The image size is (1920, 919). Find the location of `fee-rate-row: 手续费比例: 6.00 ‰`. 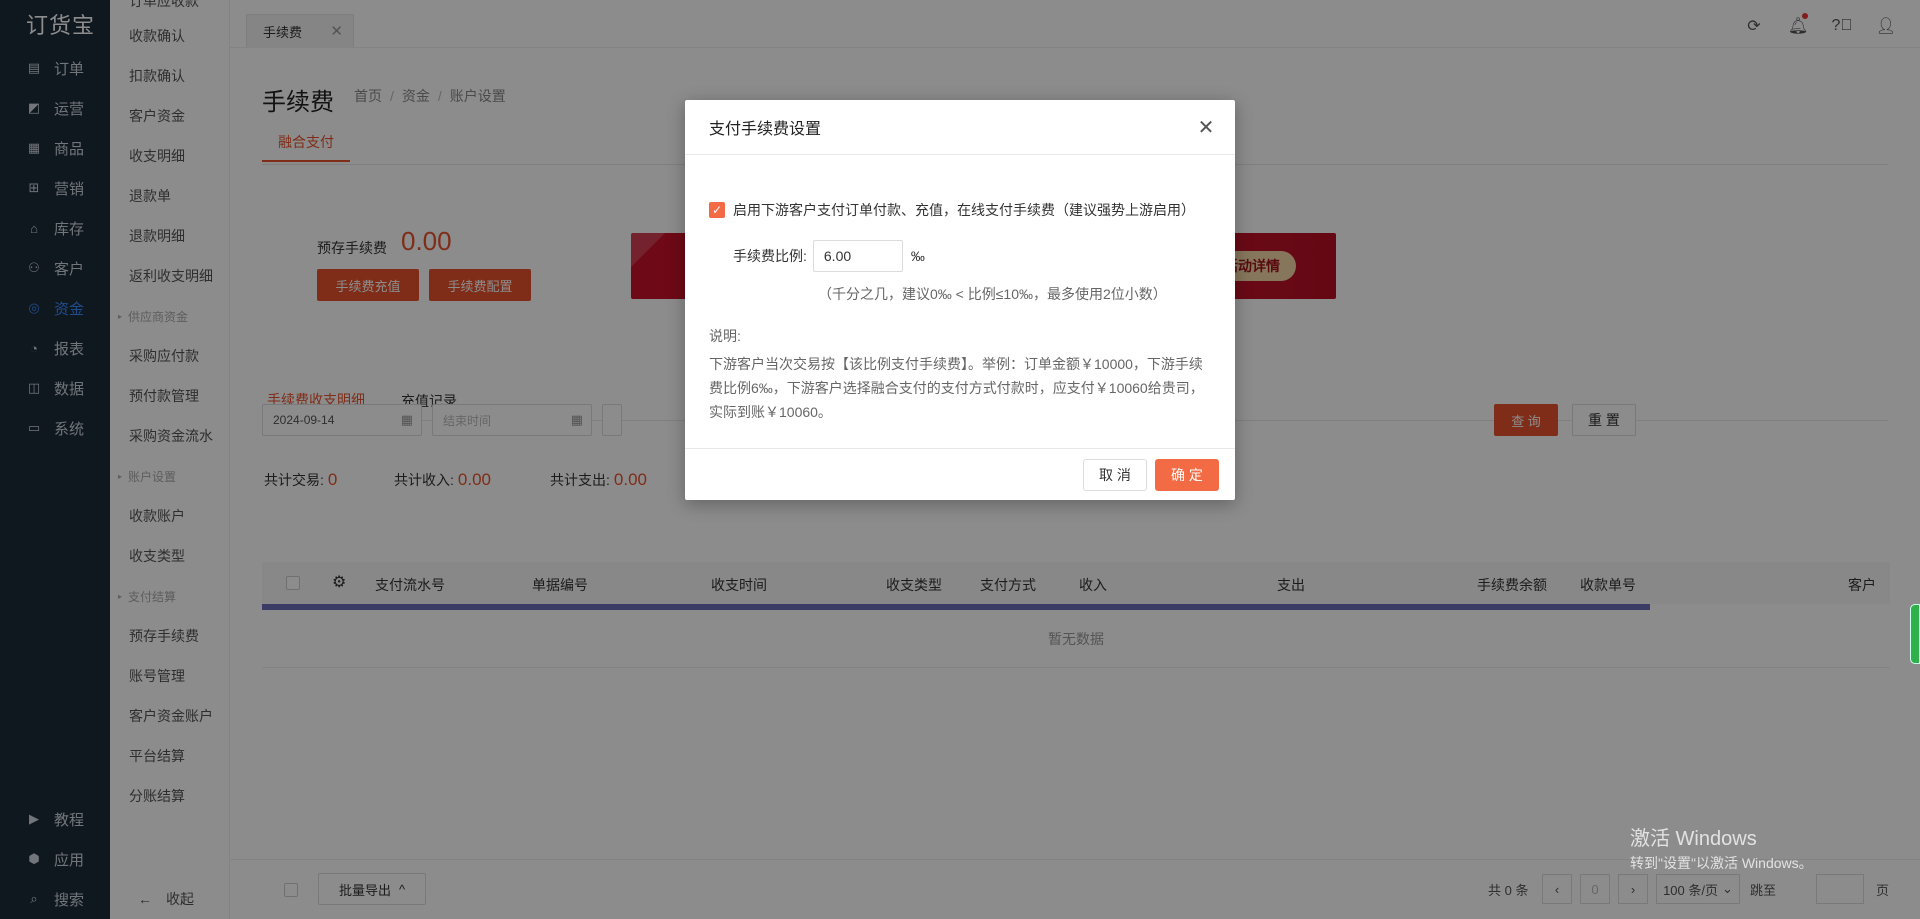

fee-rate-row: 手续费比例: 6.00 ‰ is located at coordinates (829, 256).